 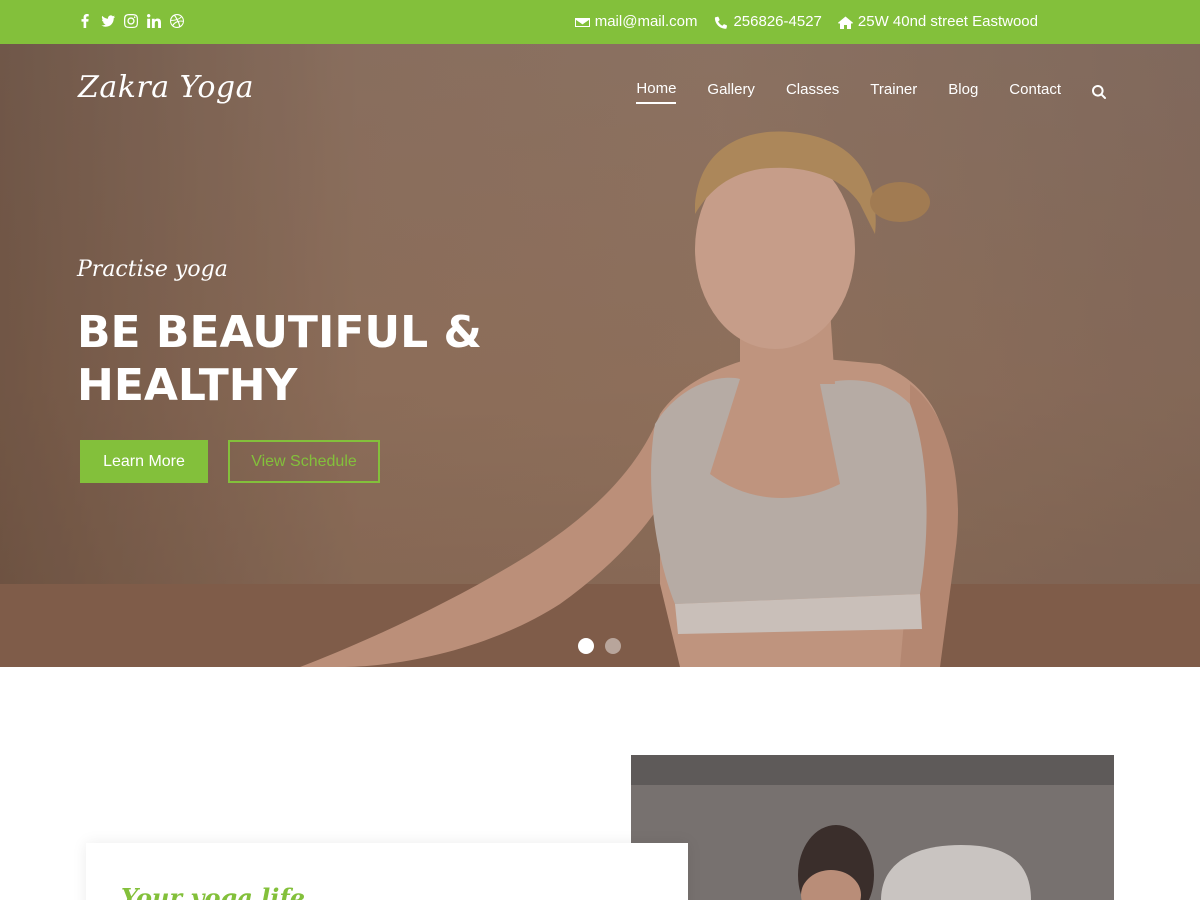 I want to click on contact-email: mail@mail.com, so click(x=636, y=22).